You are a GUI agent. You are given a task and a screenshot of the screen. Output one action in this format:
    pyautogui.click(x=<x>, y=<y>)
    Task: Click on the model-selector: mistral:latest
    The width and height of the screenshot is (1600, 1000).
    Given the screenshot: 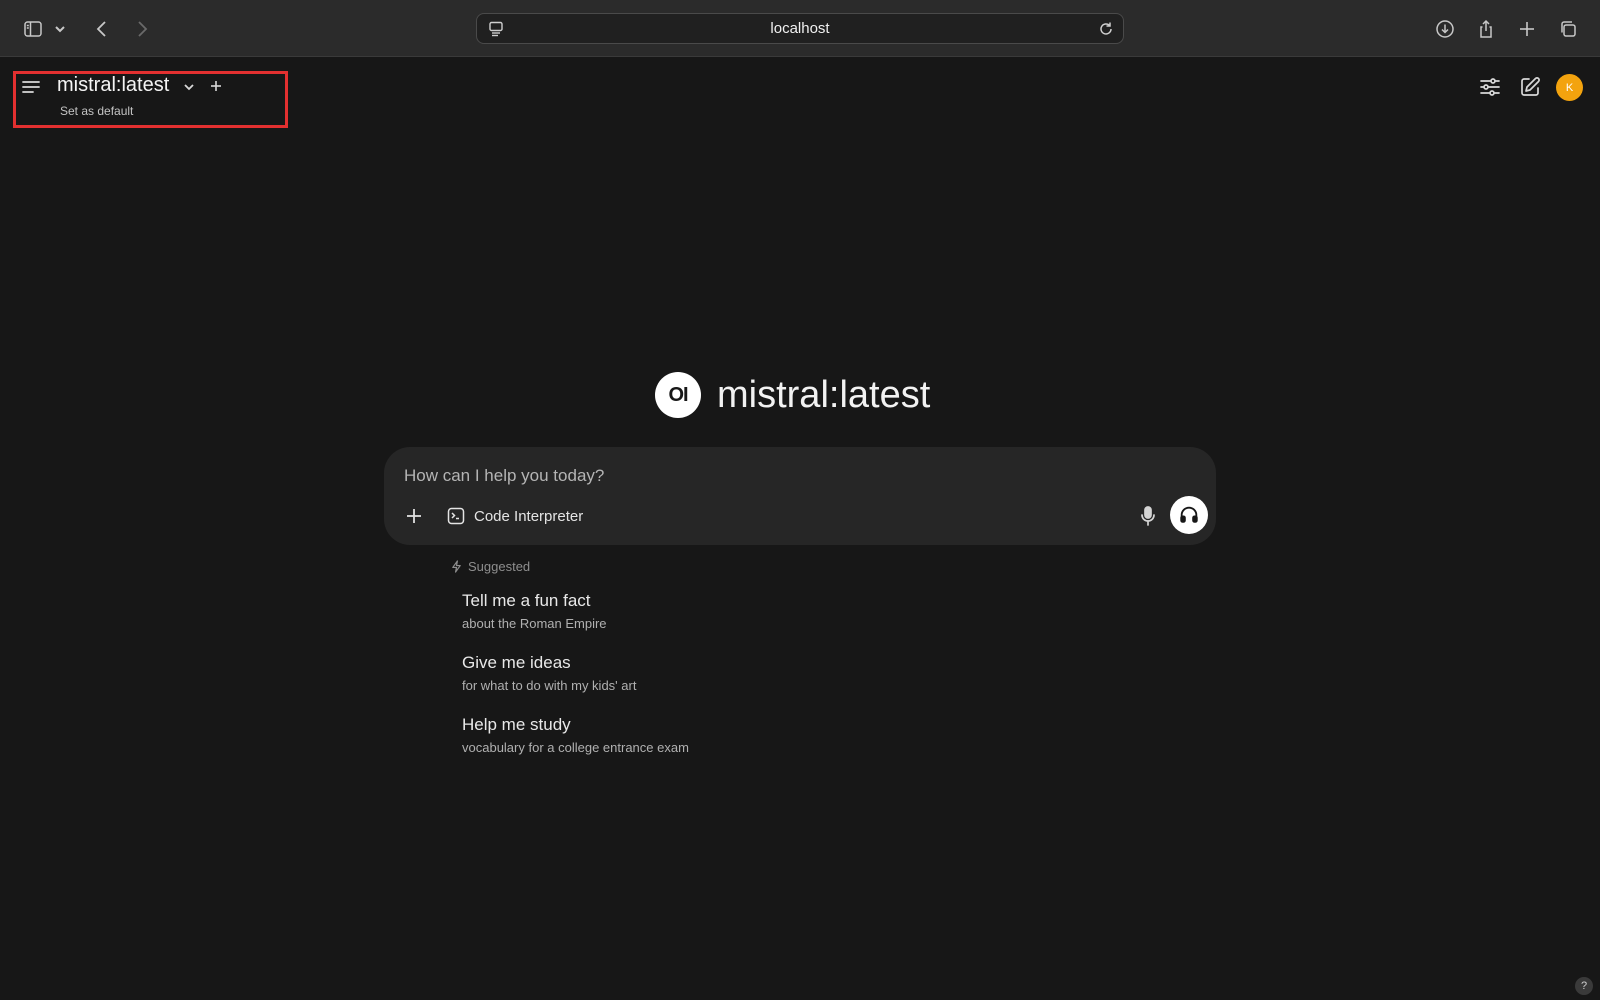 What is the action you would take?
    pyautogui.click(x=113, y=85)
    